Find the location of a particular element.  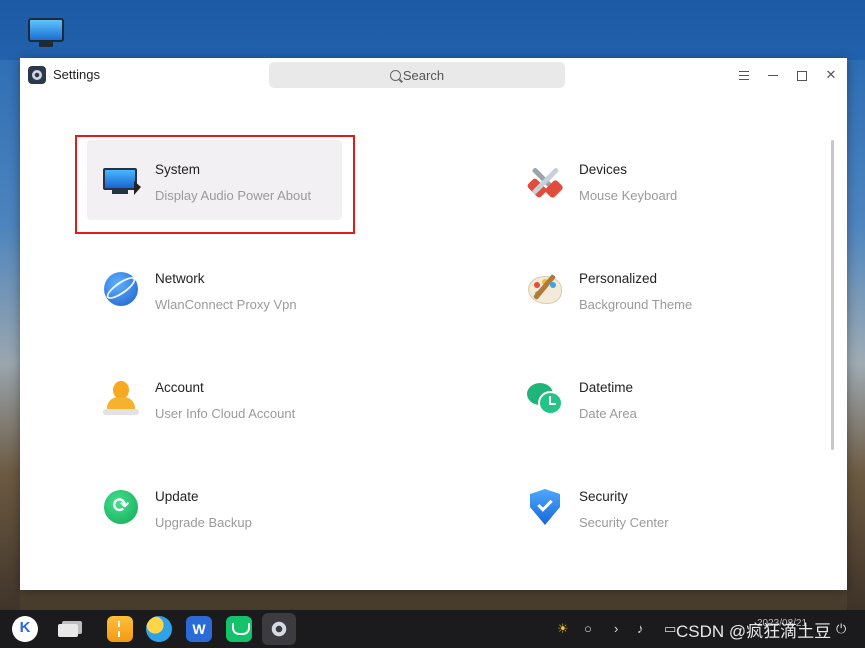

wps-office-icon is located at coordinates (199, 629).